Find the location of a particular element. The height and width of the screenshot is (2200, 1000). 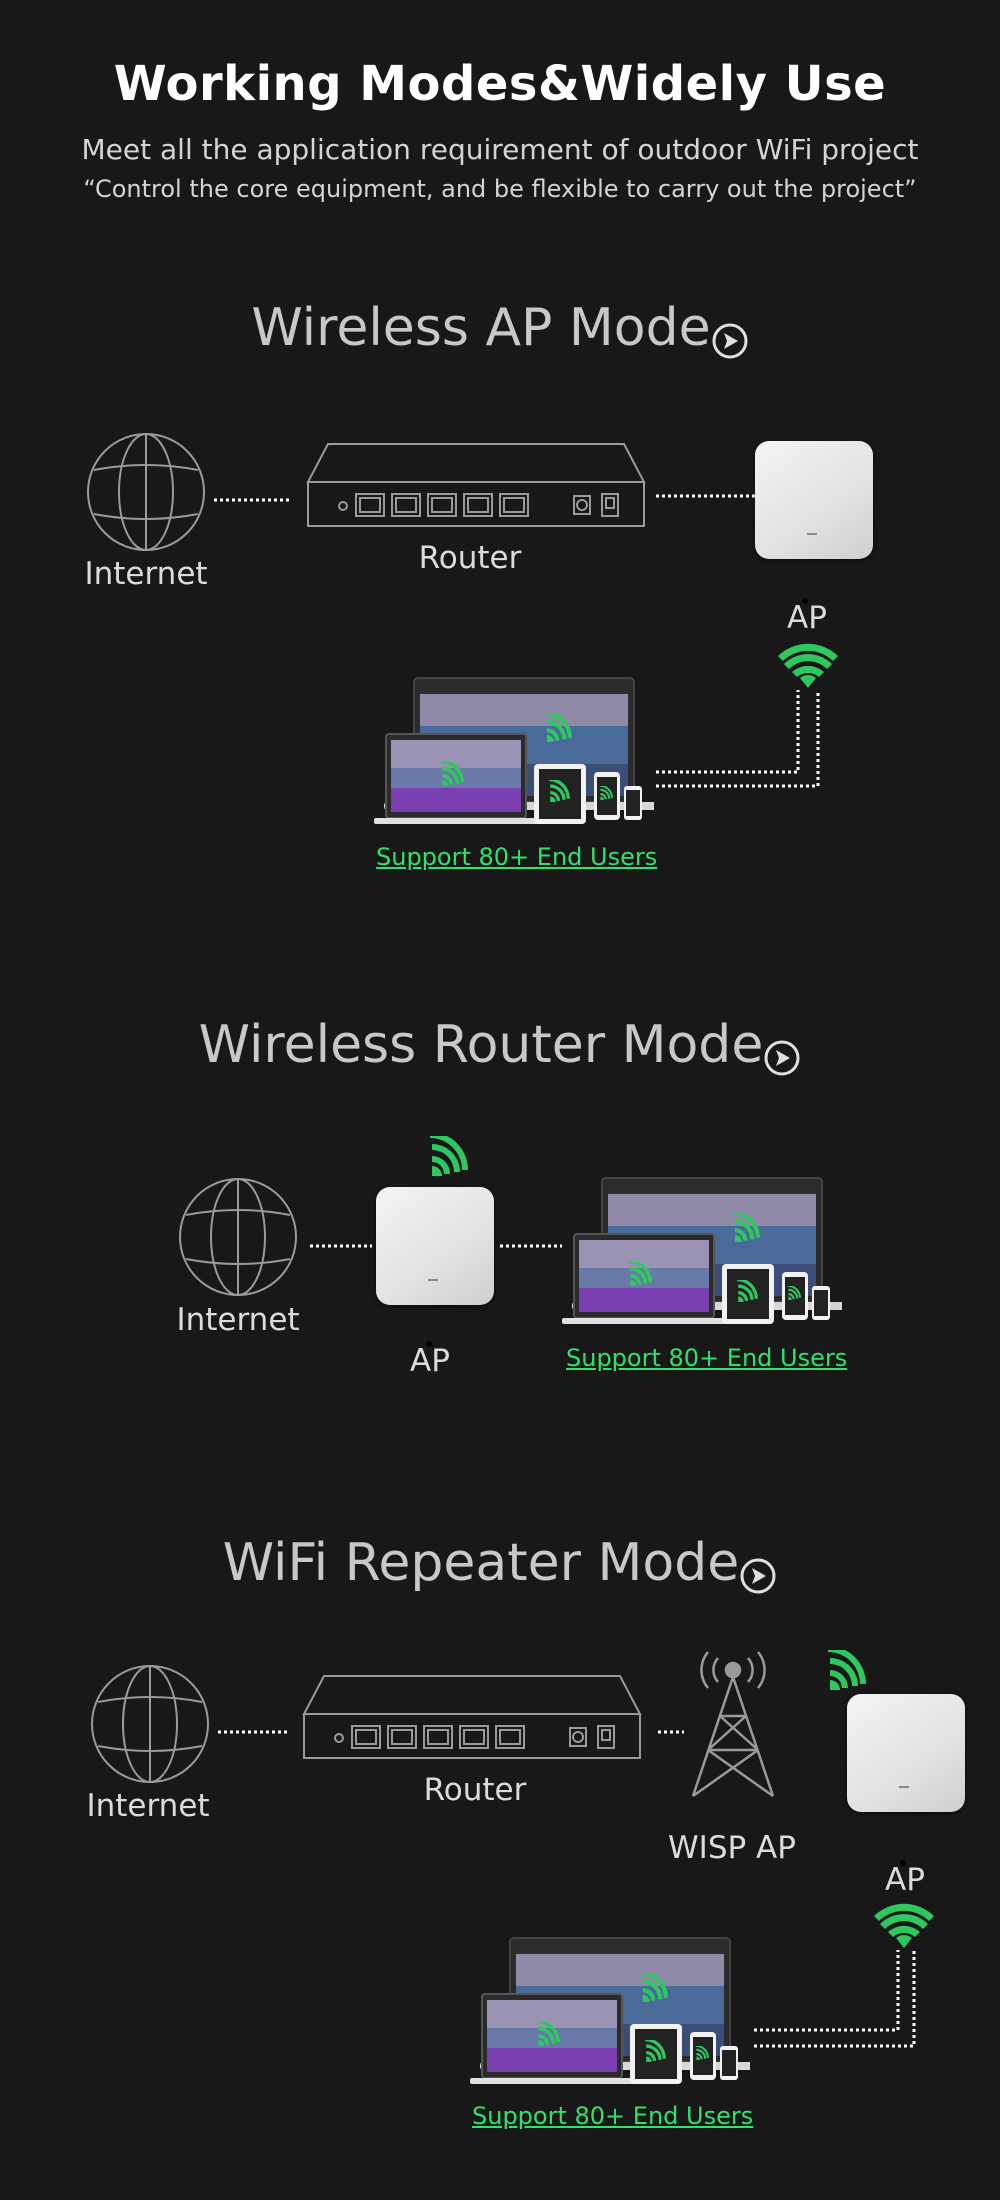

mode-repeater-title: WiFi Repeater Mode is located at coordinates (481, 1563).